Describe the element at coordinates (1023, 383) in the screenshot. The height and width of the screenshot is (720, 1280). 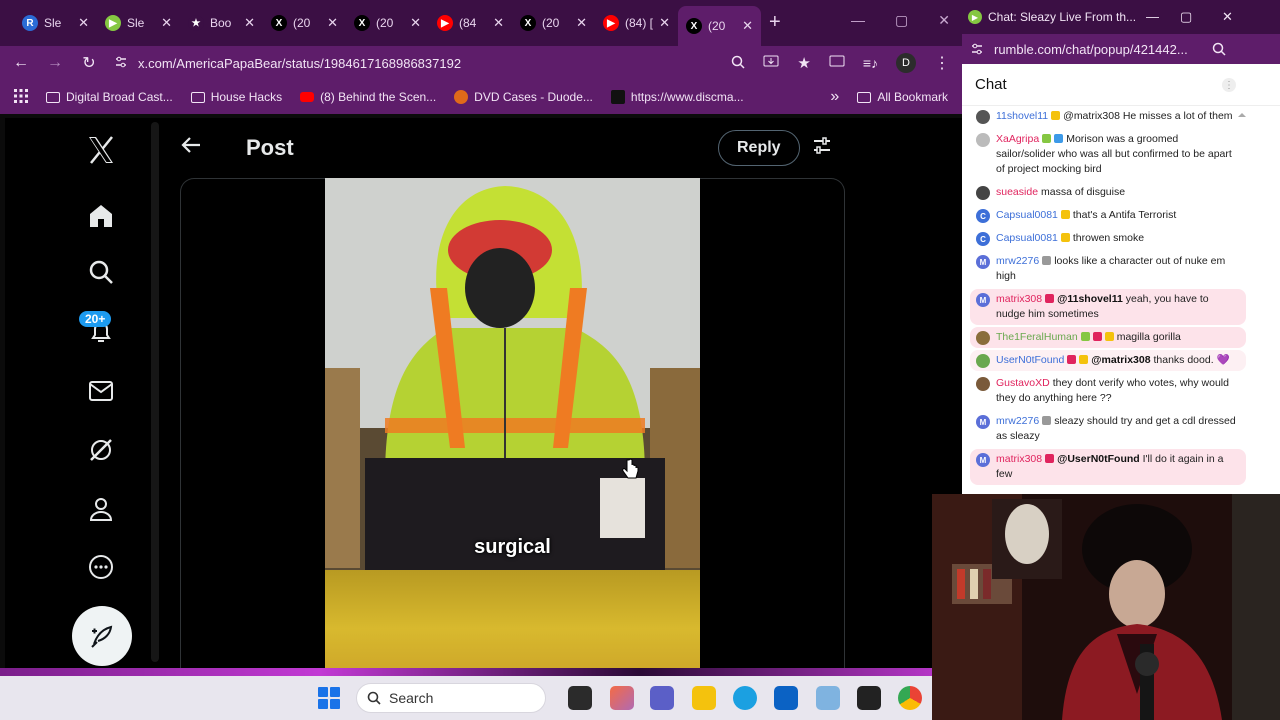
I see `chat-username: GustavoXD` at that location.